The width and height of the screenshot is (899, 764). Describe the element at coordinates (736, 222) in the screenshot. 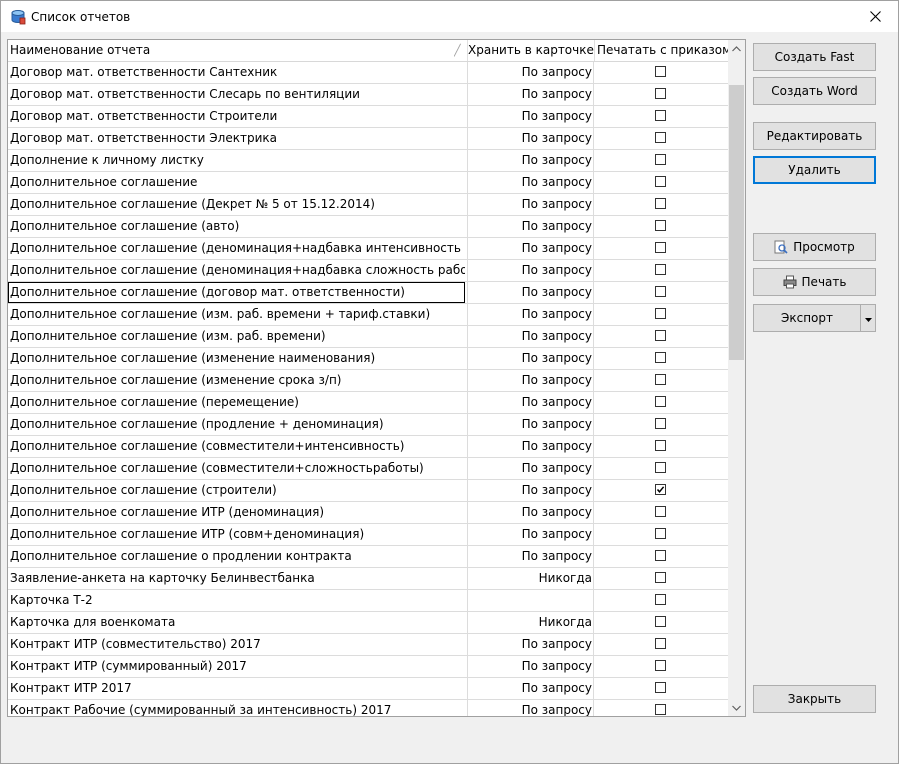

I see `scroll-thumb` at that location.